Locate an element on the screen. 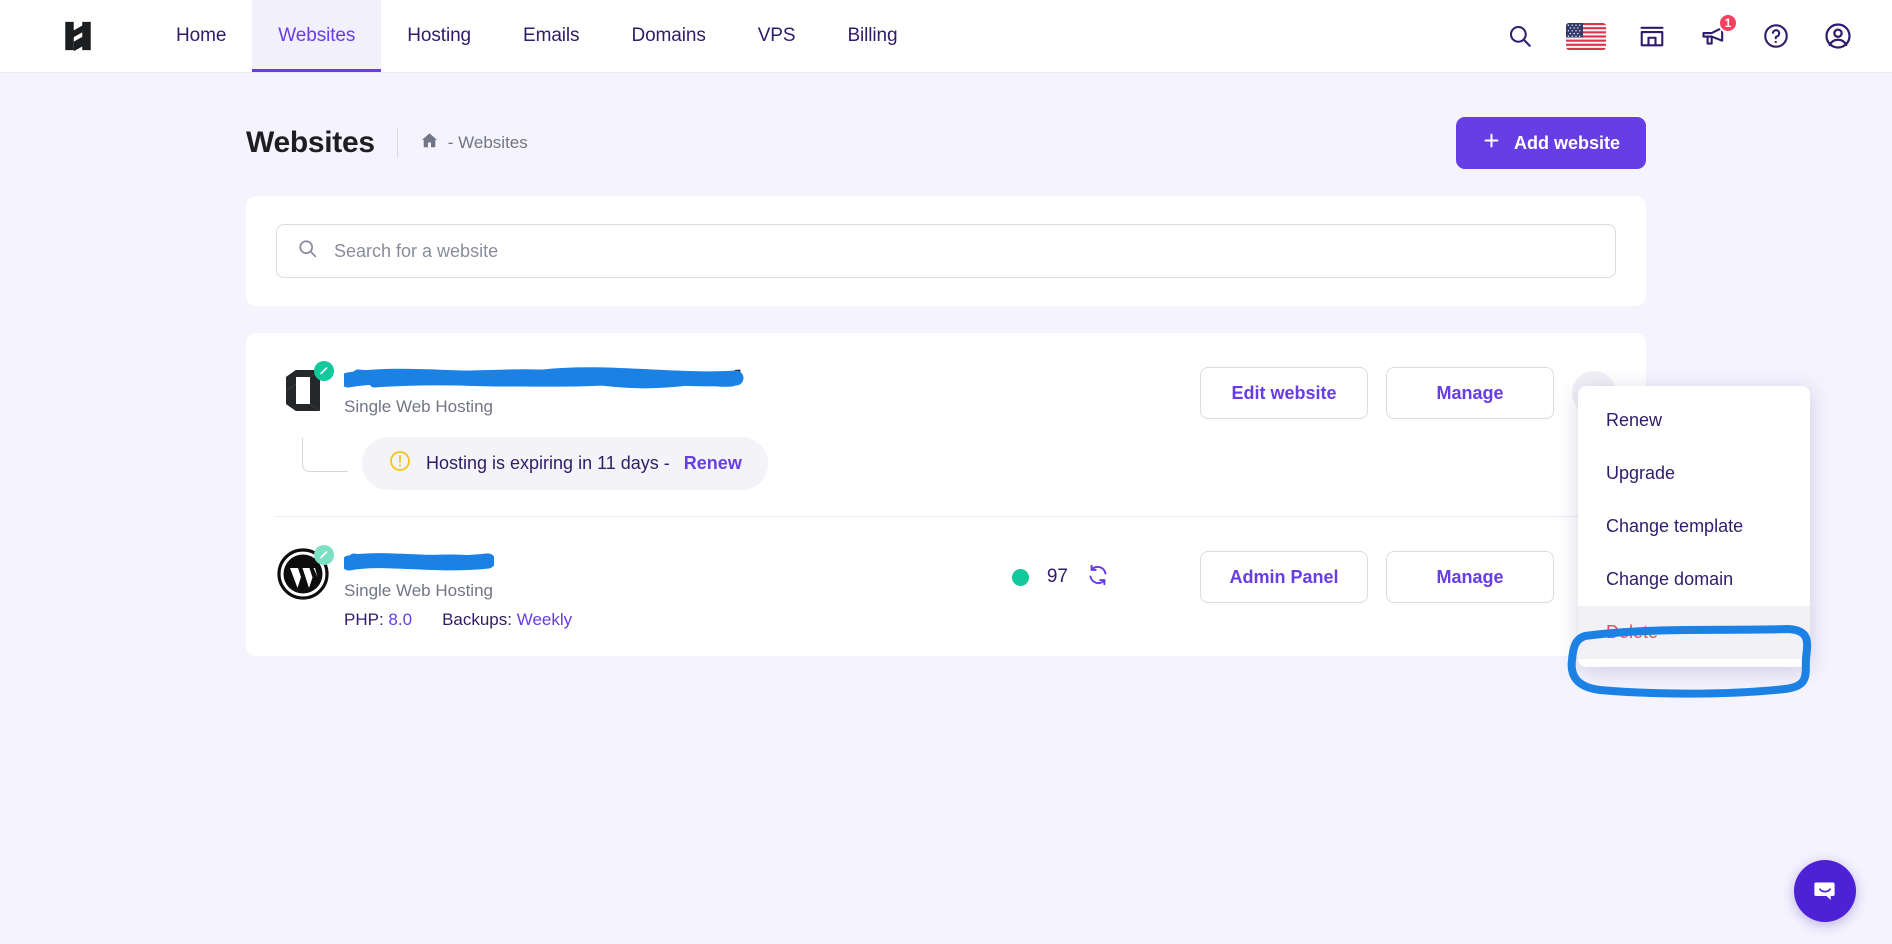  nav-item-billing: Billing is located at coordinates (872, 36).